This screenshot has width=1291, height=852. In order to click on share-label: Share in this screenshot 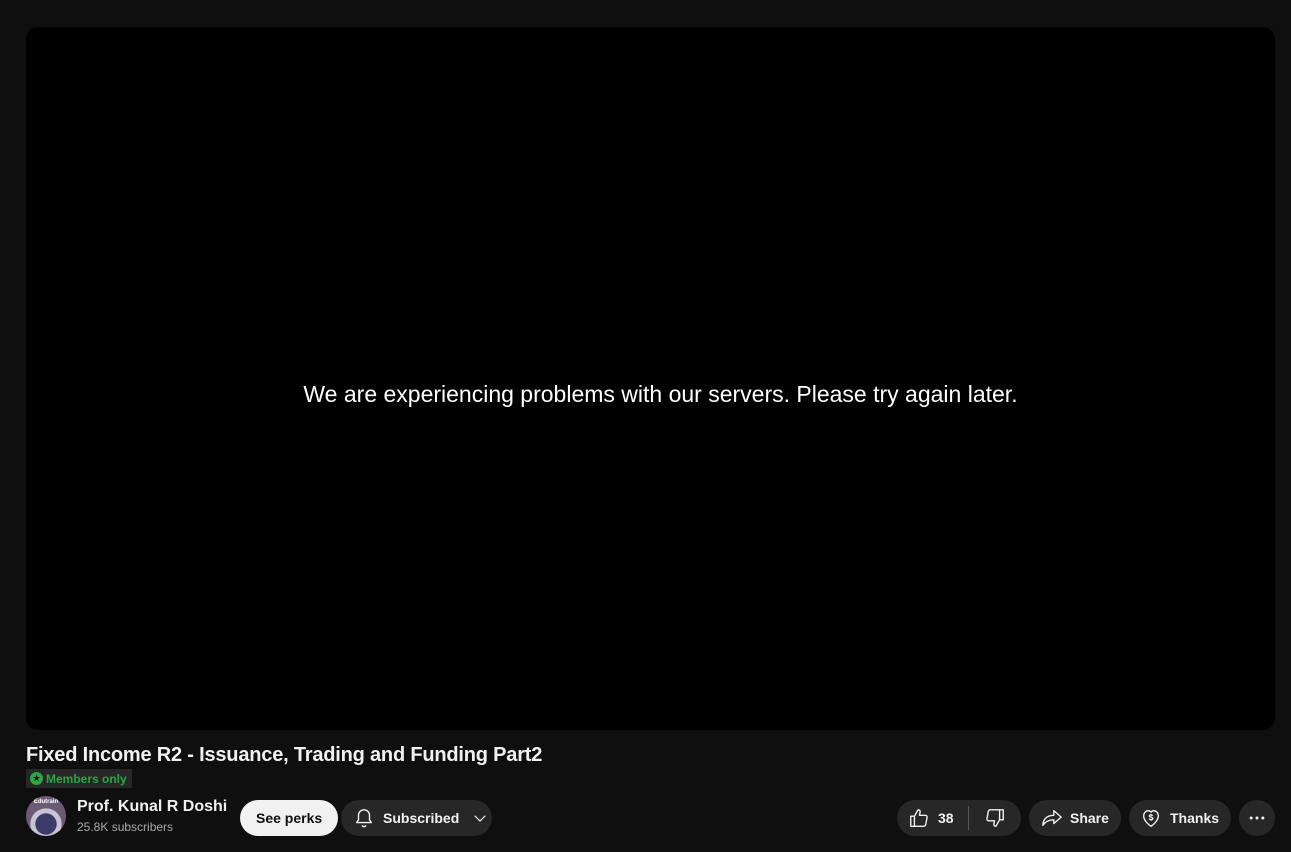, I will do `click(1089, 818)`.